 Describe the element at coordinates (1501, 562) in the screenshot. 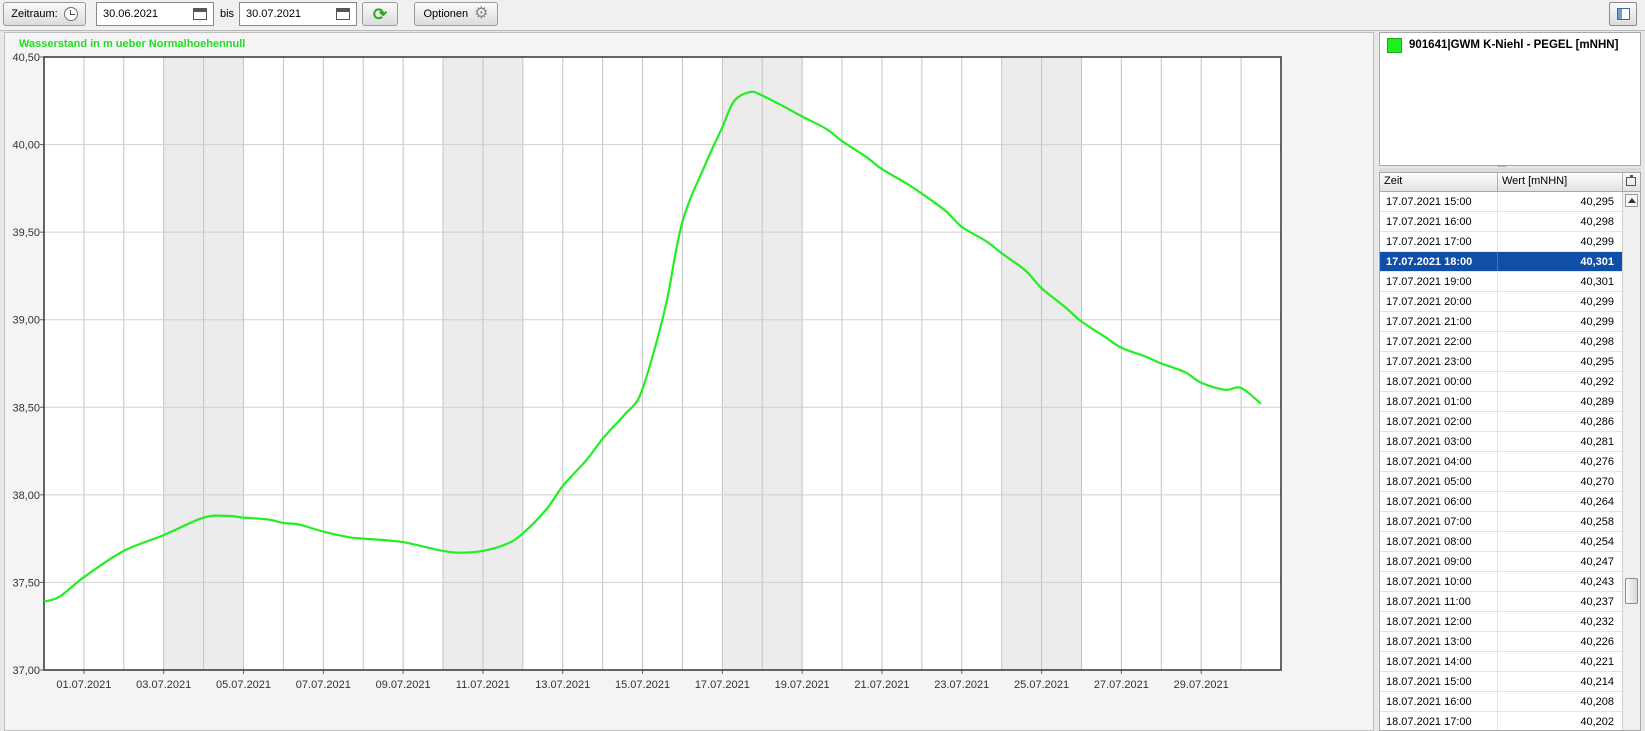

I see `table-row: 18.07.2021 09:00 40,247` at that location.